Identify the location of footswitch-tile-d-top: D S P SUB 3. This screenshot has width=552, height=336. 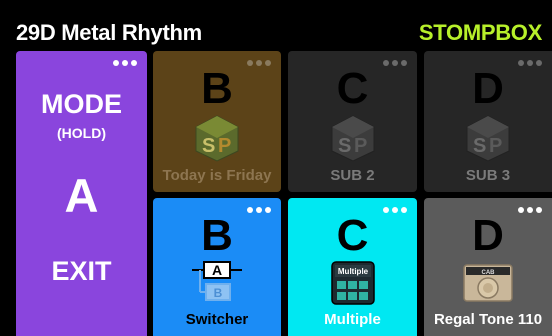
(488, 121).